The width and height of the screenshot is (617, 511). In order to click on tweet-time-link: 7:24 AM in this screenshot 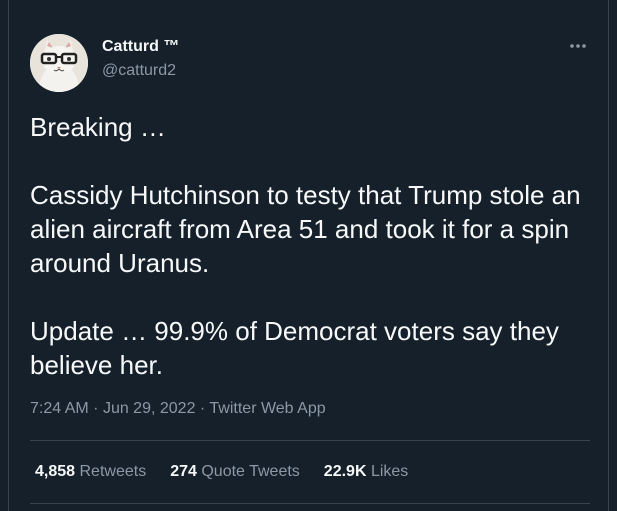, I will do `click(59, 408)`.